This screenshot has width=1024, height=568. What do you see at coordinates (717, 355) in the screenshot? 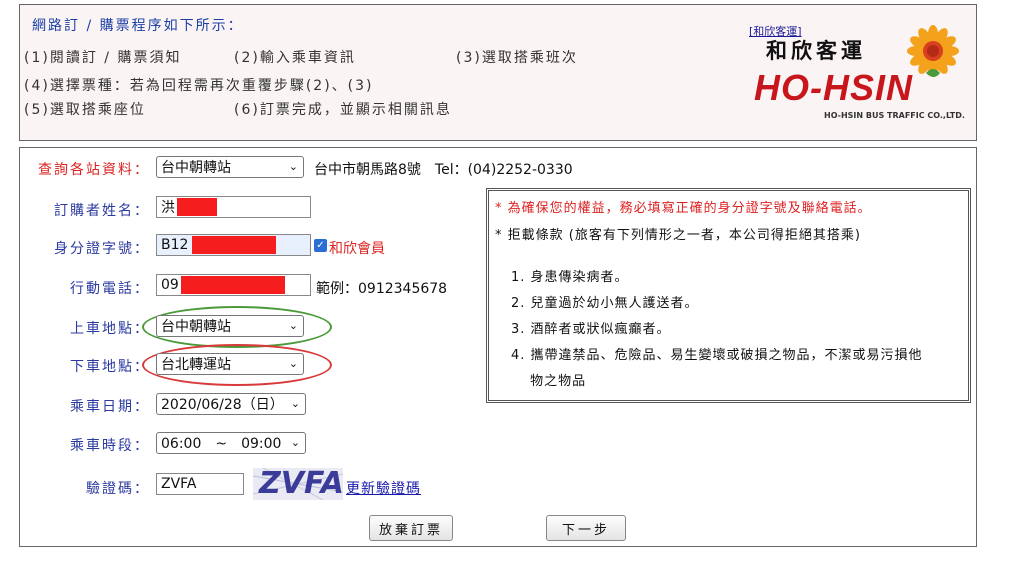
I see `list-item: 4. 攜帶違禁品、危險品、易生變壞或破損之物品，不潔或易污損他` at bounding box center [717, 355].